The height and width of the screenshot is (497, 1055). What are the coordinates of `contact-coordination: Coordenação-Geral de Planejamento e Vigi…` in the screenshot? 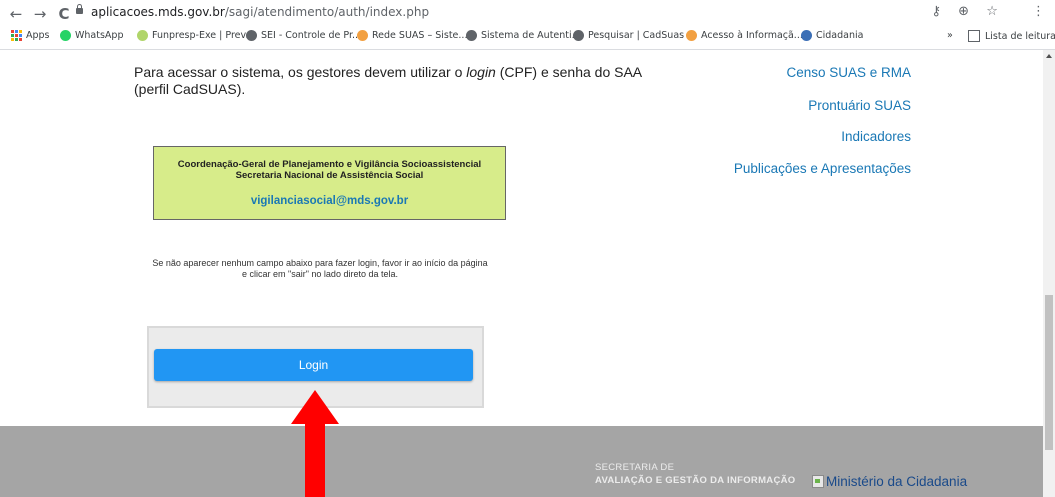 It's located at (329, 164).